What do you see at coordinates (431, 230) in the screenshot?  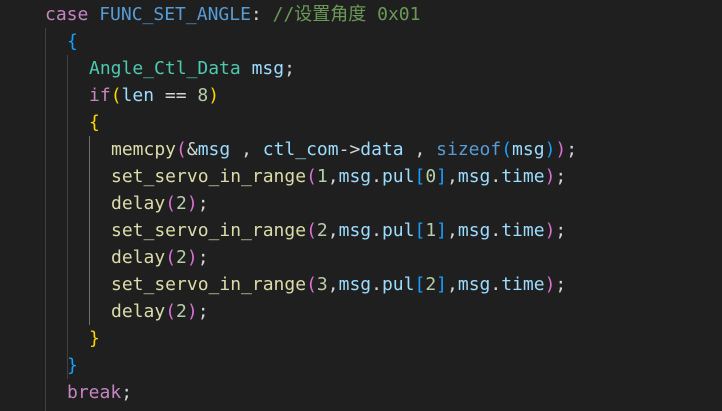 I see `code-token: 1` at bounding box center [431, 230].